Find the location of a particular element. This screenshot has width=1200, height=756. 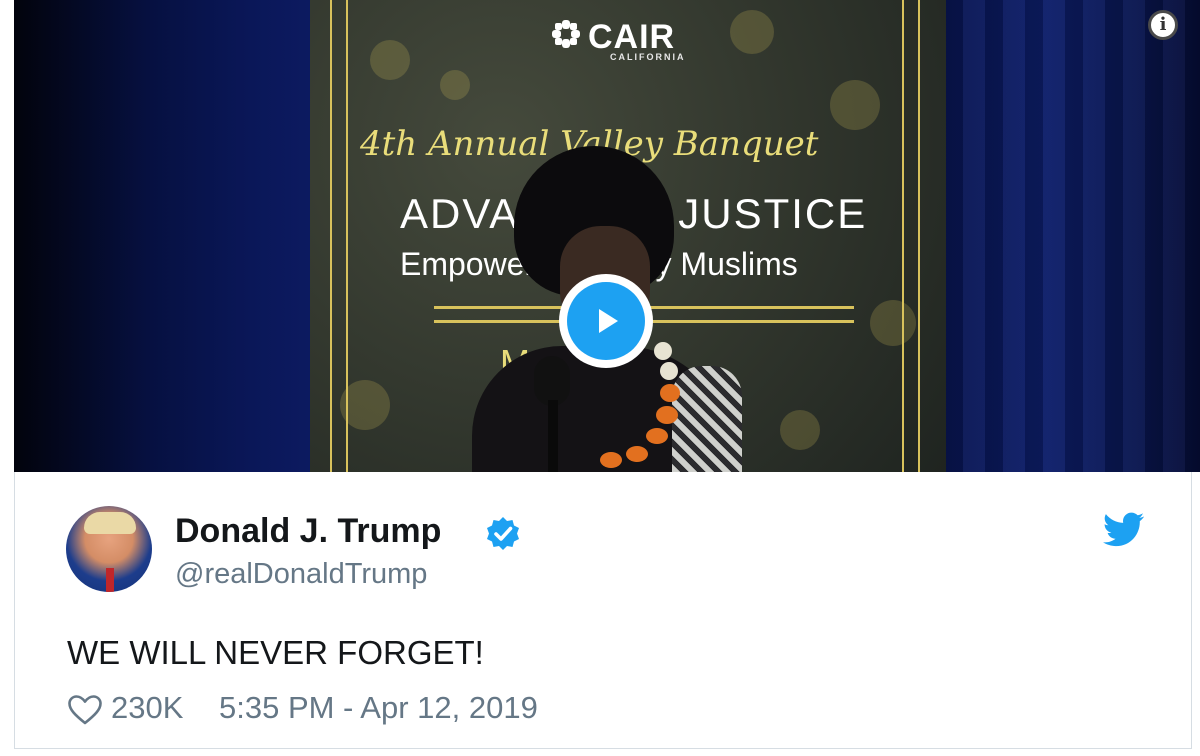

play-button is located at coordinates (606, 321).